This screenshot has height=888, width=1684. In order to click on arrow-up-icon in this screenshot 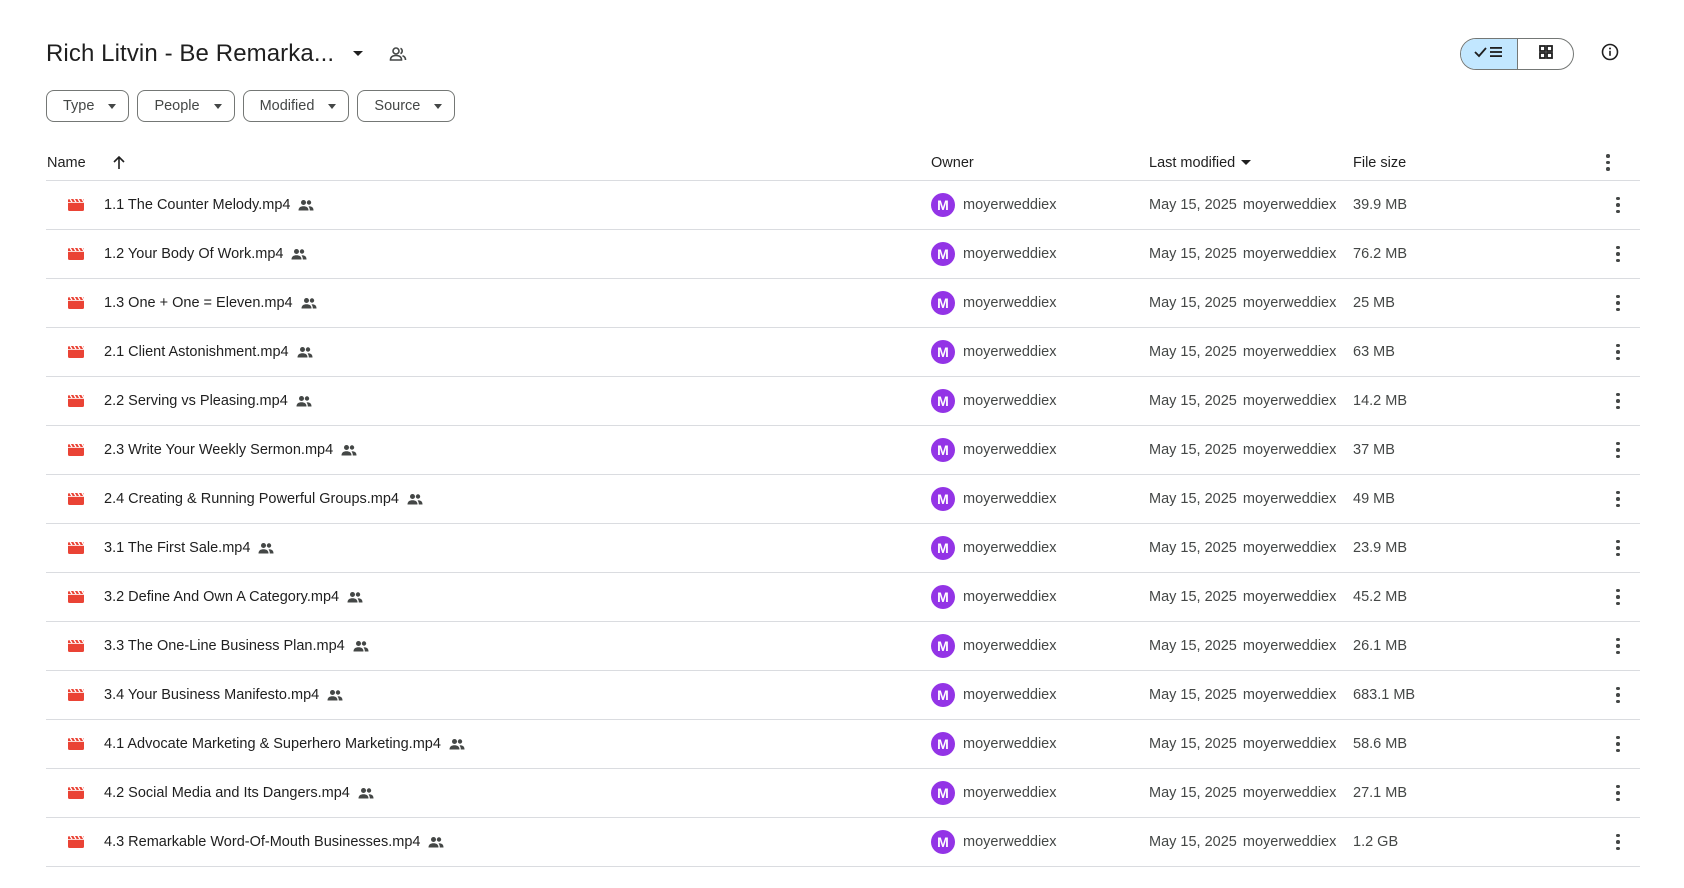, I will do `click(119, 163)`.